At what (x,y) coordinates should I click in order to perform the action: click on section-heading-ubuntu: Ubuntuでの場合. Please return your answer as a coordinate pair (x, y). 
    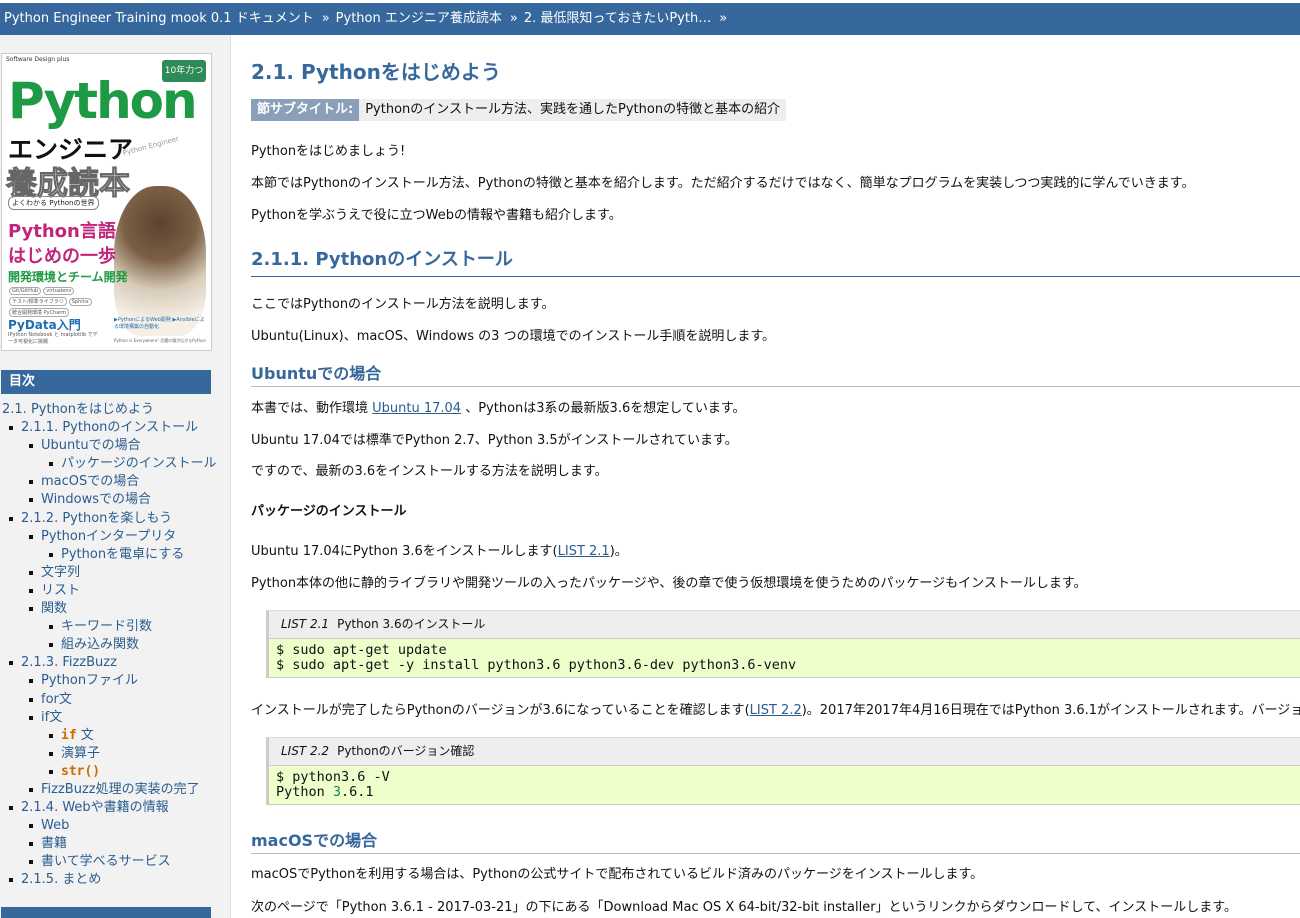
    Looking at the image, I should click on (316, 373).